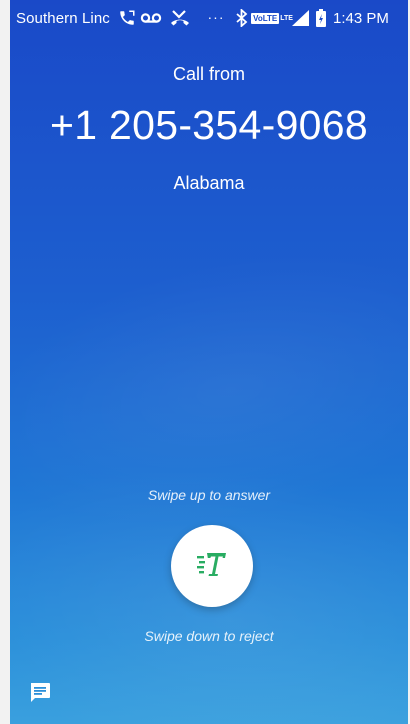  What do you see at coordinates (63, 18) in the screenshot?
I see `carrier-name: Southern Linc` at bounding box center [63, 18].